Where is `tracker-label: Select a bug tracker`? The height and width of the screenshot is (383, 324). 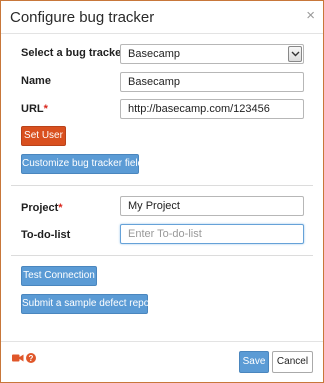
tracker-label: Select a bug tracker is located at coordinates (73, 53).